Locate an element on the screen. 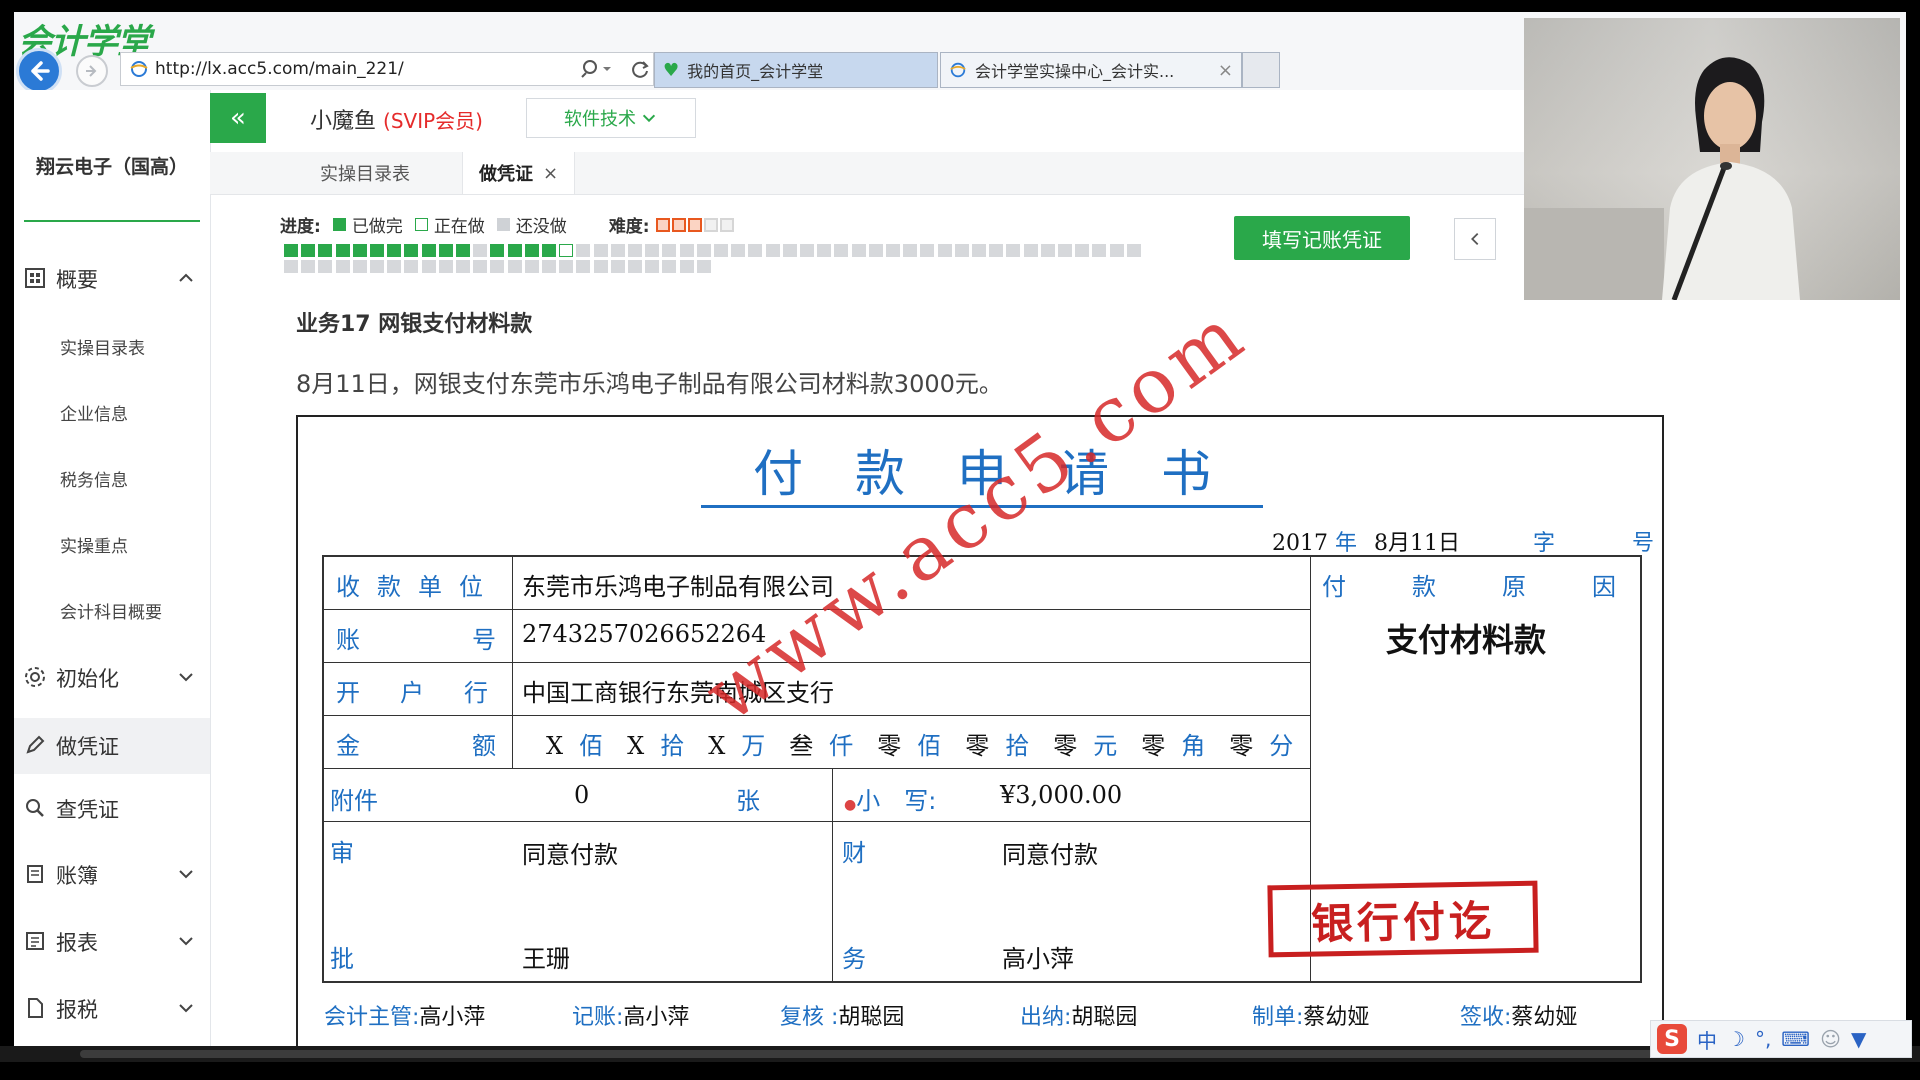 Image resolution: width=1920 pixels, height=1080 pixels. address-bar: http://lx.acc5.com/main_221/ is located at coordinates (387, 69).